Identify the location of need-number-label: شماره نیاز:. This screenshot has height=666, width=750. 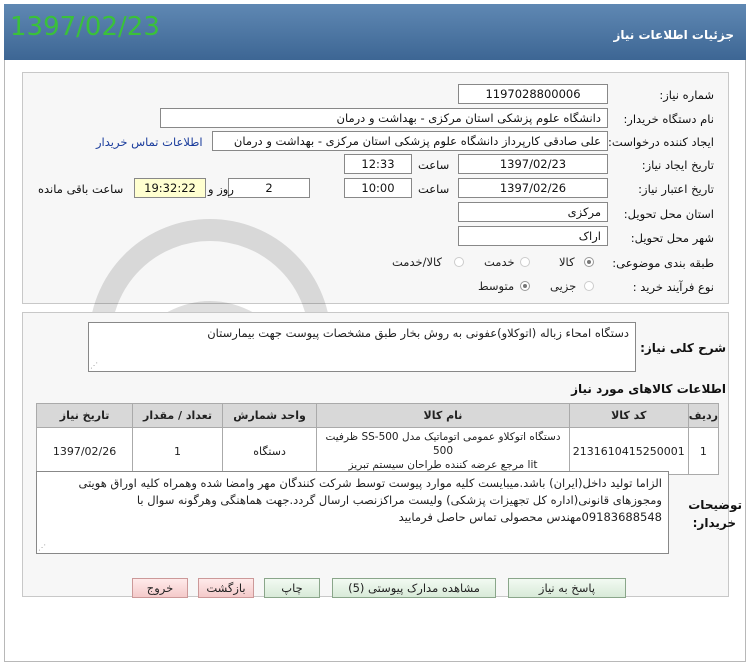
(686, 95).